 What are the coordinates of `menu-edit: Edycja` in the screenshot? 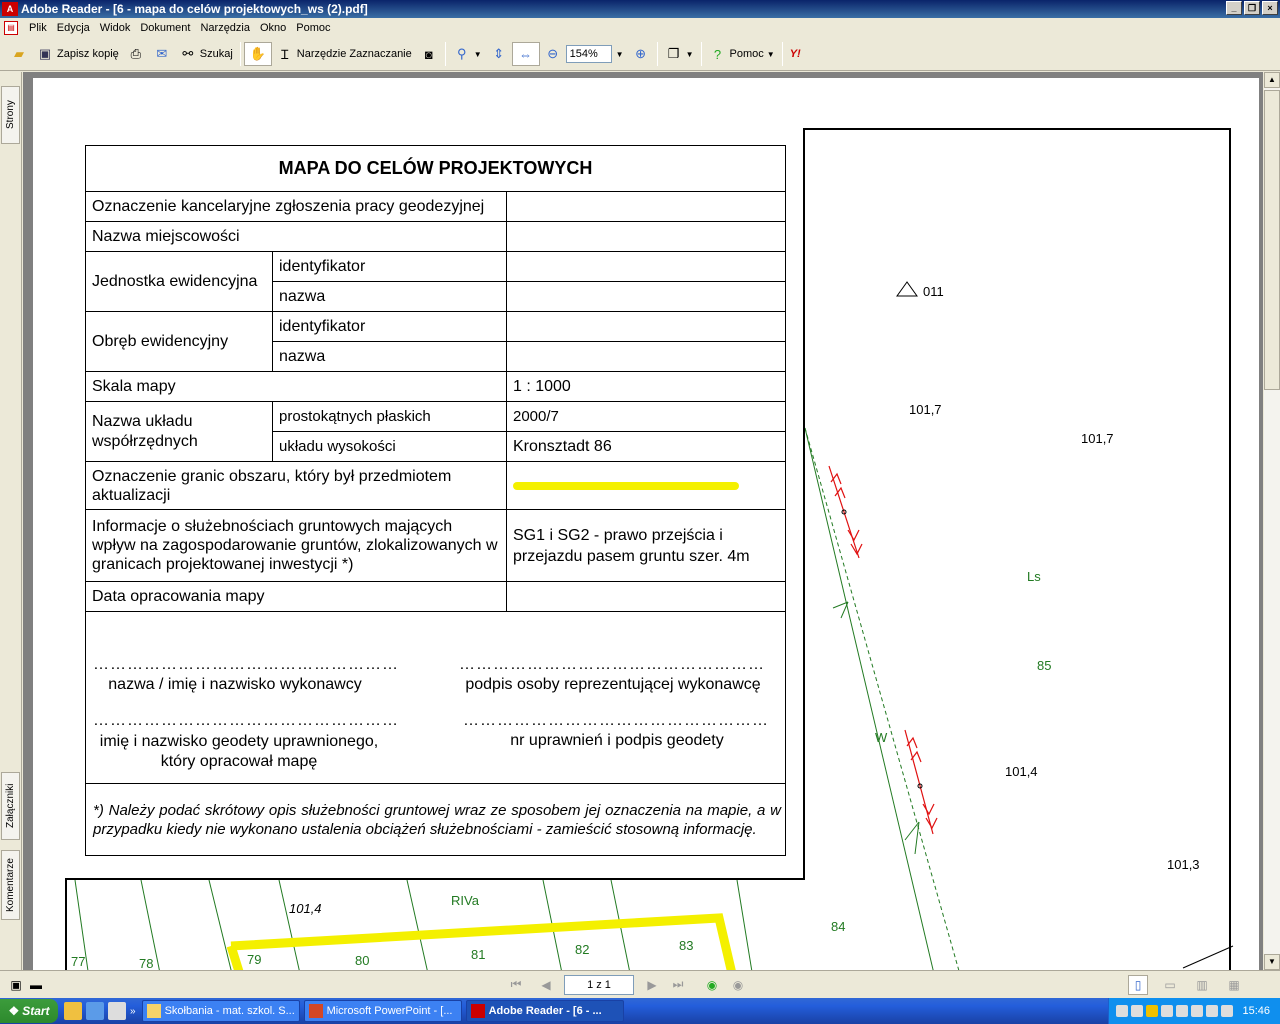 It's located at (73, 28).